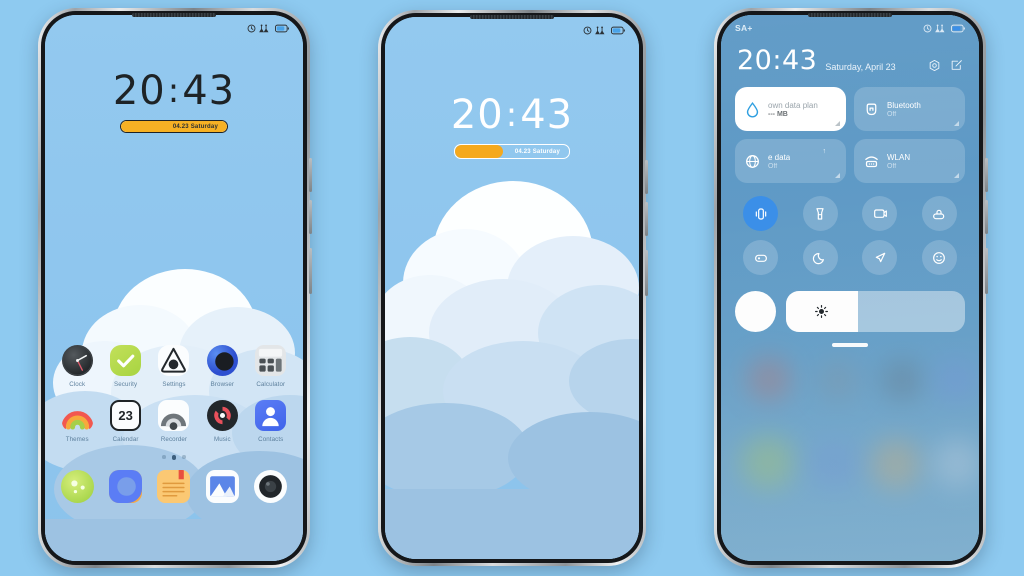 This screenshot has width=1024, height=576. What do you see at coordinates (271, 486) in the screenshot?
I see `camera-icon` at bounding box center [271, 486].